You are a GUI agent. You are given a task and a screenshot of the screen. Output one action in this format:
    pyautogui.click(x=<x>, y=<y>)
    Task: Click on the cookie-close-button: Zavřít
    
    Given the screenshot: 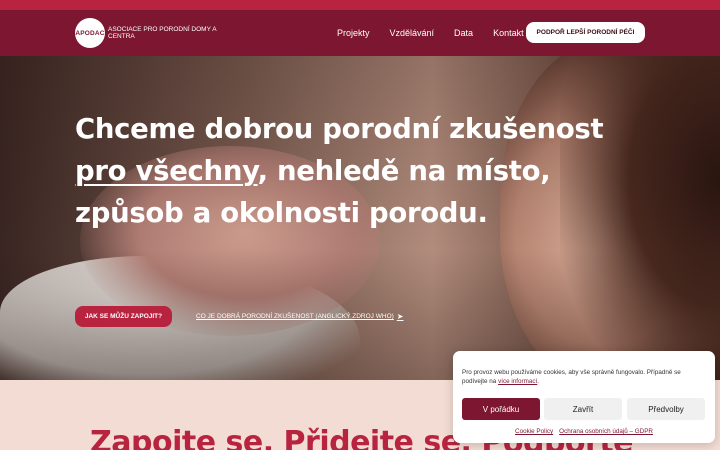 What is the action you would take?
    pyautogui.click(x=583, y=409)
    